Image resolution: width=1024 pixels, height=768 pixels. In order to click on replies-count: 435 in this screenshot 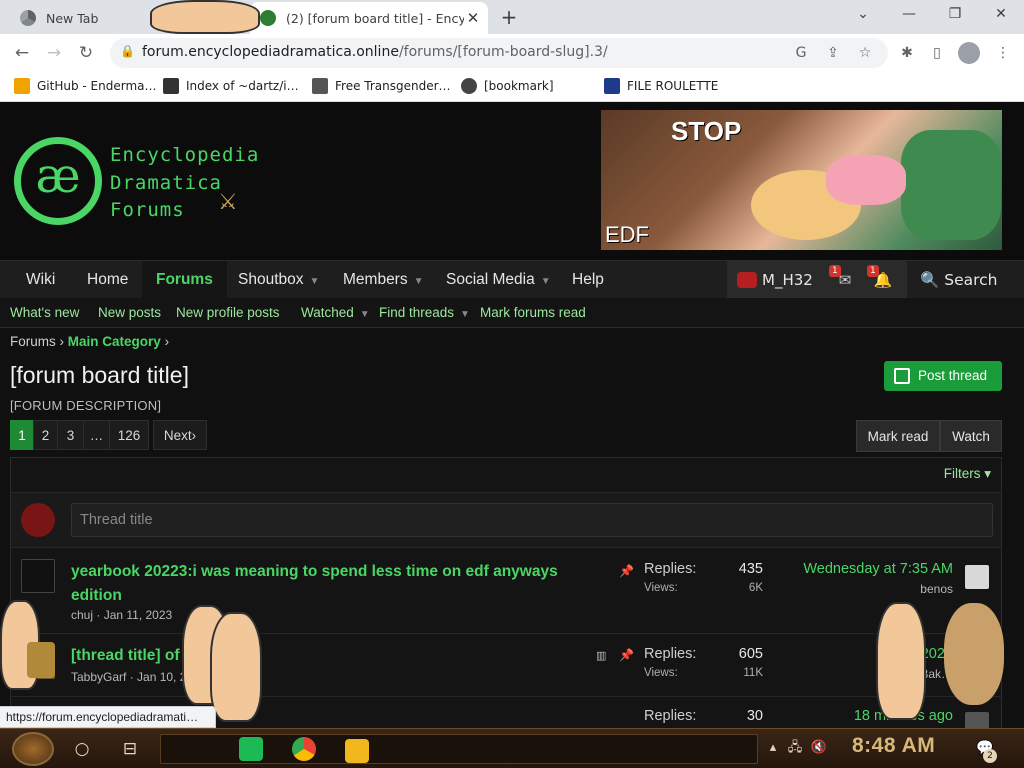, I will do `click(750, 569)`.